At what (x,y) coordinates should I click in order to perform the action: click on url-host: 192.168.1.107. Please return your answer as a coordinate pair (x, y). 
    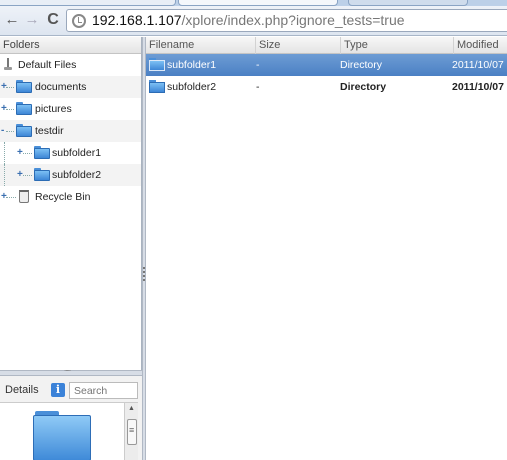
    Looking at the image, I should click on (137, 20).